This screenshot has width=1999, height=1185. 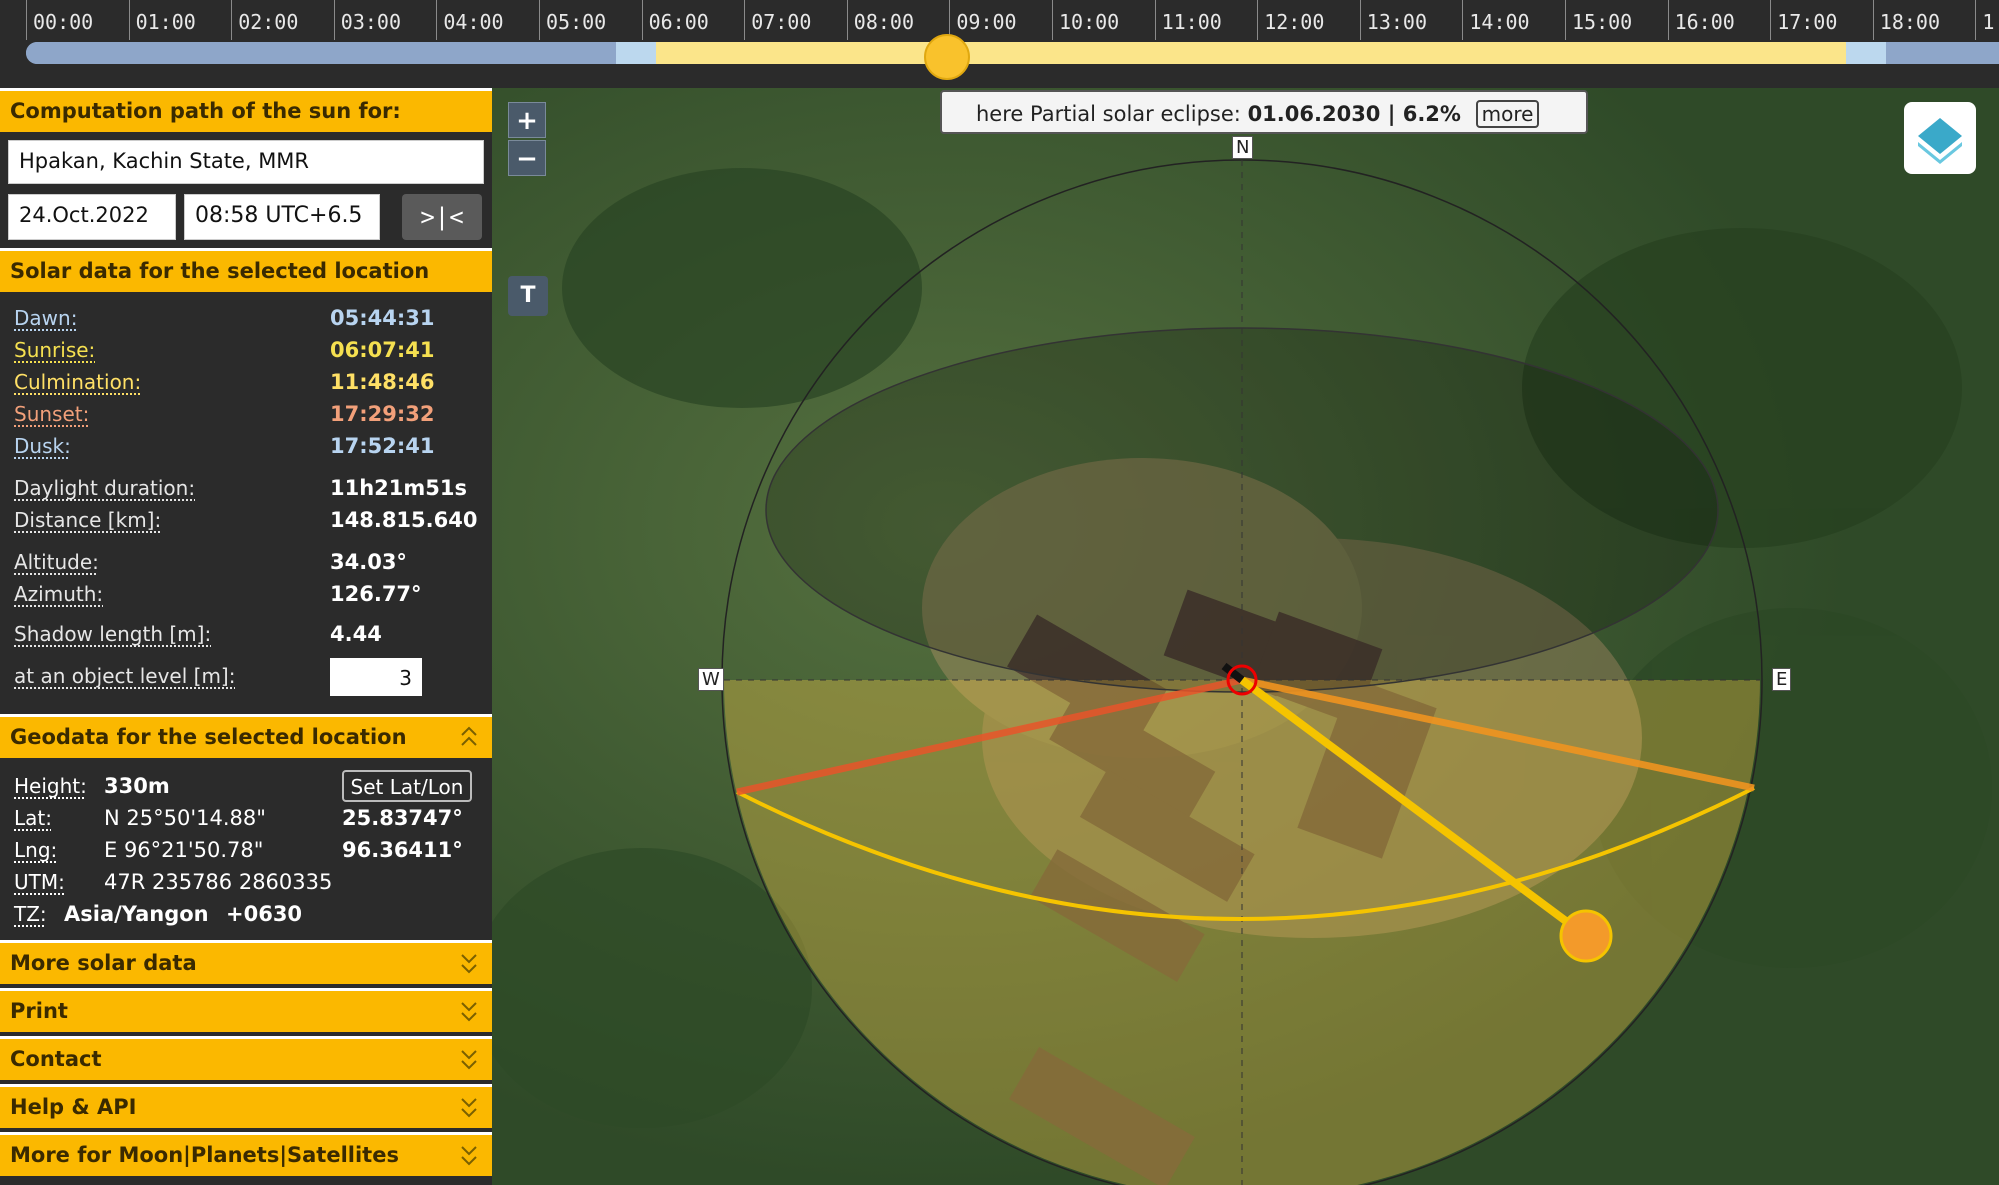 What do you see at coordinates (33, 818) in the screenshot?
I see `lat-label: Lat:` at bounding box center [33, 818].